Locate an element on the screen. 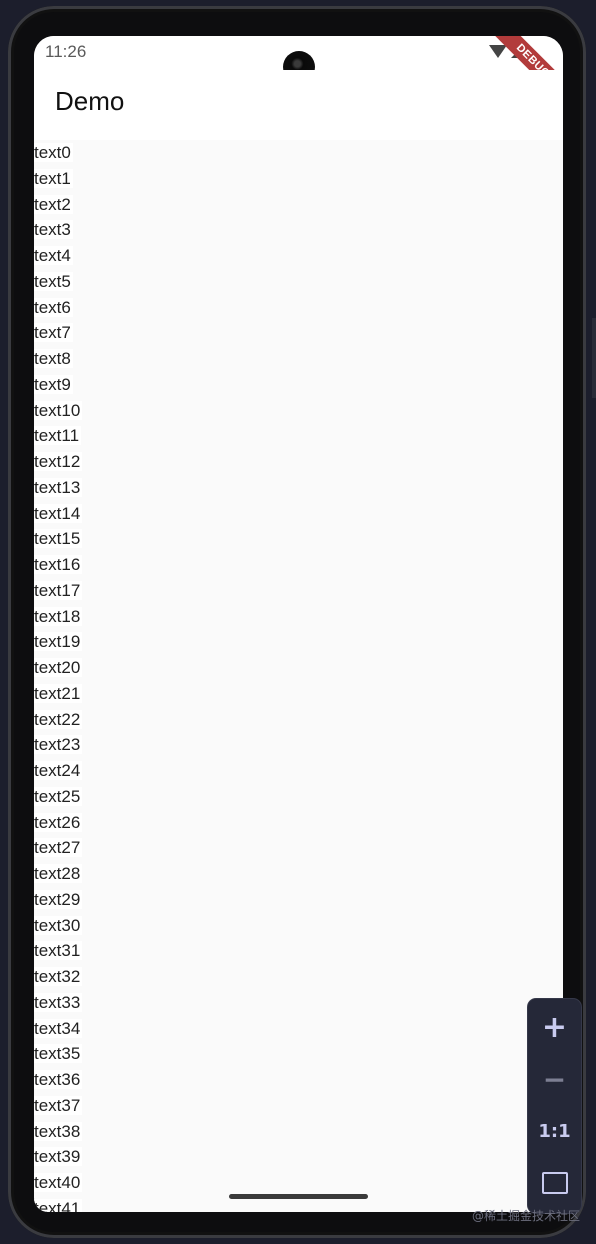  minus-icon: − is located at coordinates (554, 1079).